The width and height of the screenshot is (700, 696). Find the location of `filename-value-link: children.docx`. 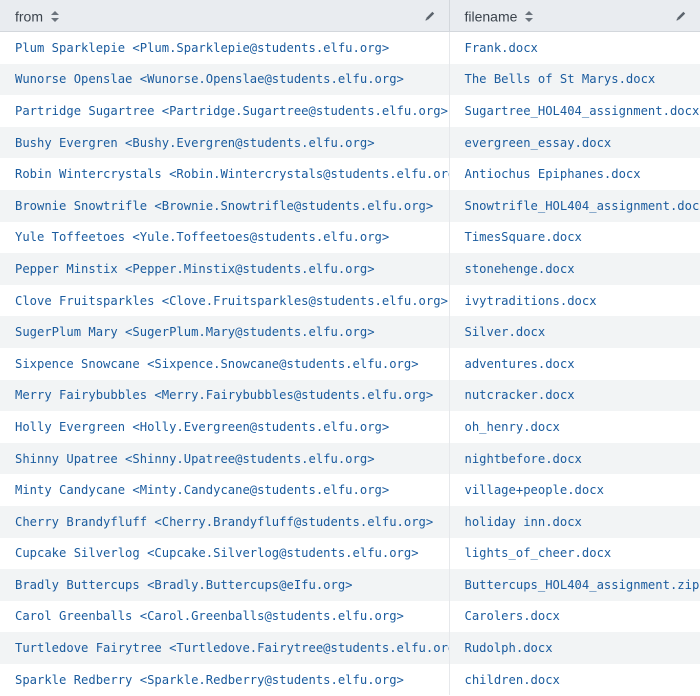

filename-value-link: children.docx is located at coordinates (512, 680).